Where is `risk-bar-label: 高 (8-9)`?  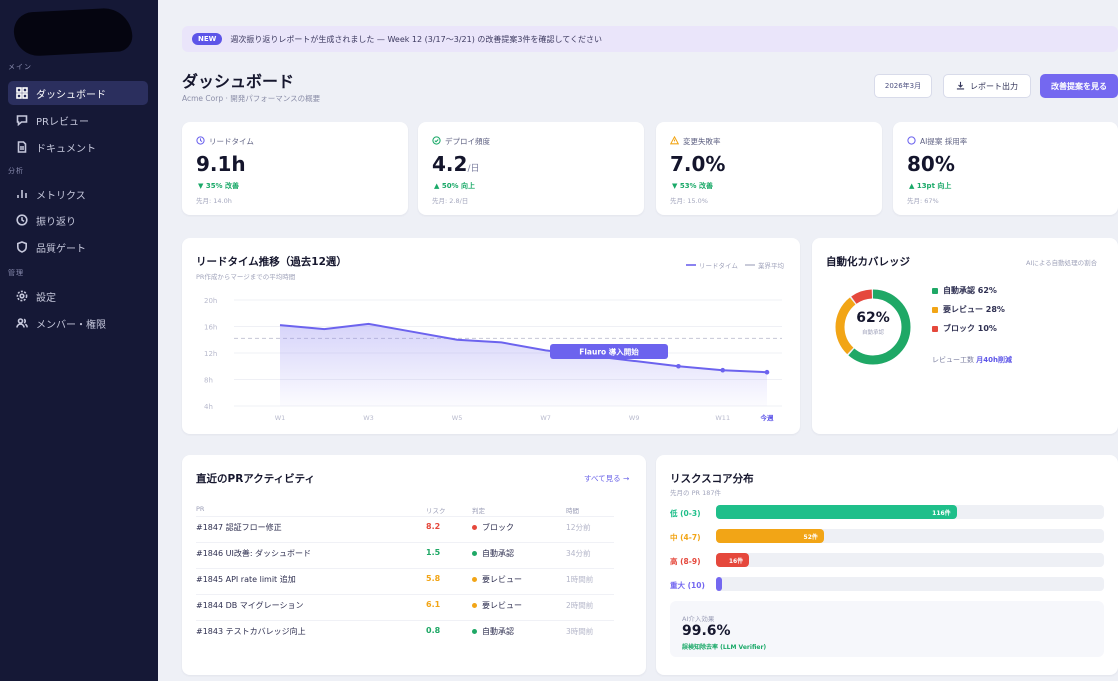
risk-bar-label: 高 (8-9) is located at coordinates (685, 561).